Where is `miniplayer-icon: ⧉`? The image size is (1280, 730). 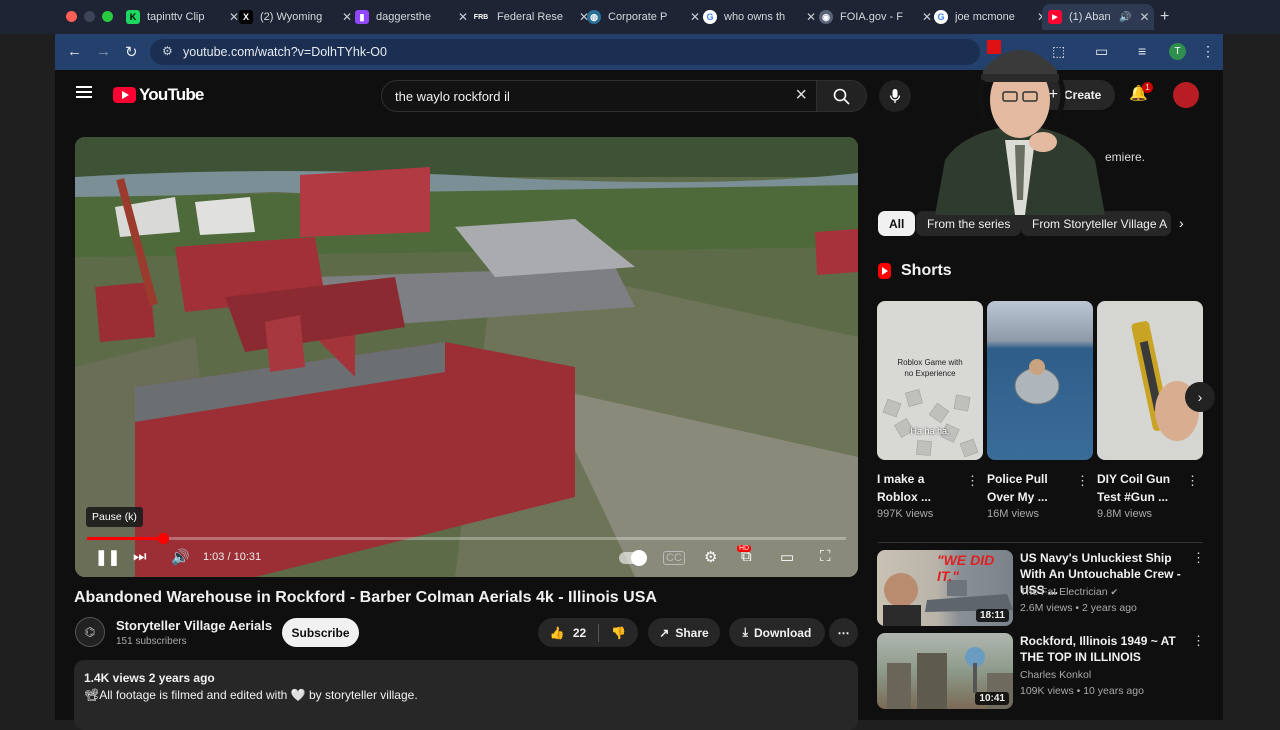
miniplayer-icon: ⧉ is located at coordinates (746, 556).